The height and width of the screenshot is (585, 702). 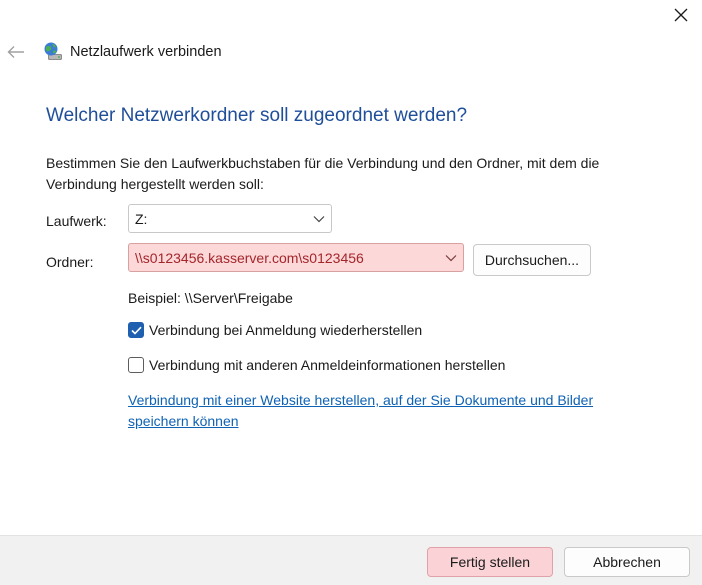 What do you see at coordinates (210, 298) in the screenshot?
I see `example-text: Beispiel: \\Server\Freigabe` at bounding box center [210, 298].